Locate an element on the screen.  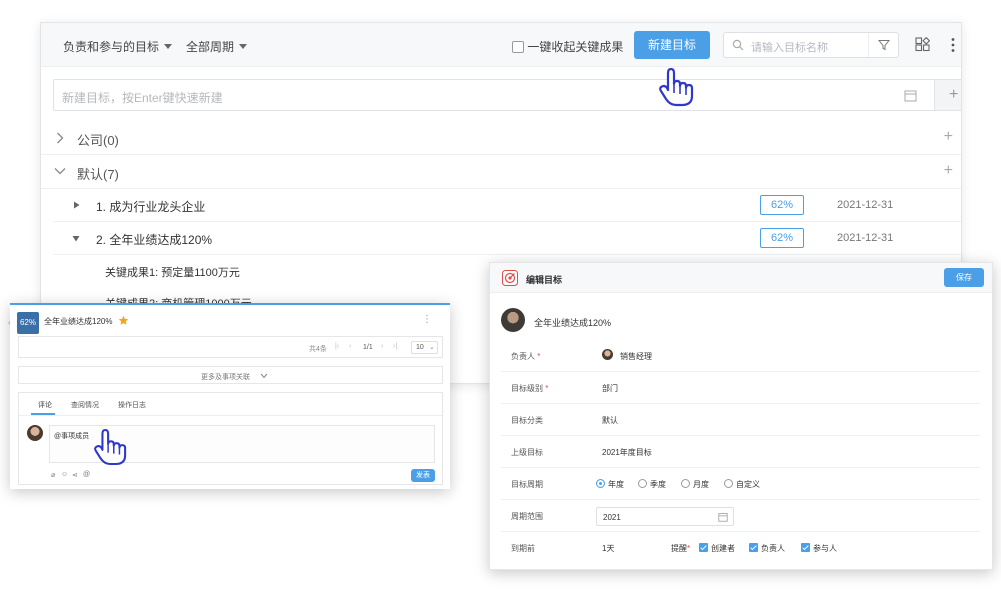
field-category: 目标分类 默认 is located at coordinates (741, 420).